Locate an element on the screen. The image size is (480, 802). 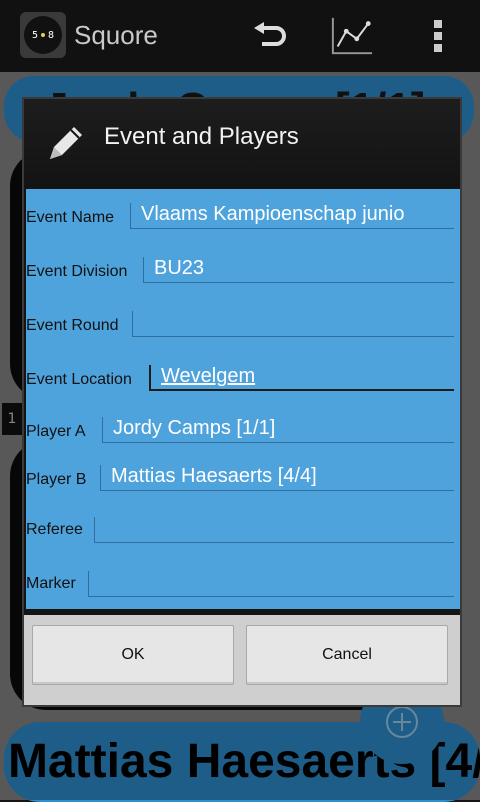
dialog-button-bar: OK Cancel is located at coordinates (242, 660).